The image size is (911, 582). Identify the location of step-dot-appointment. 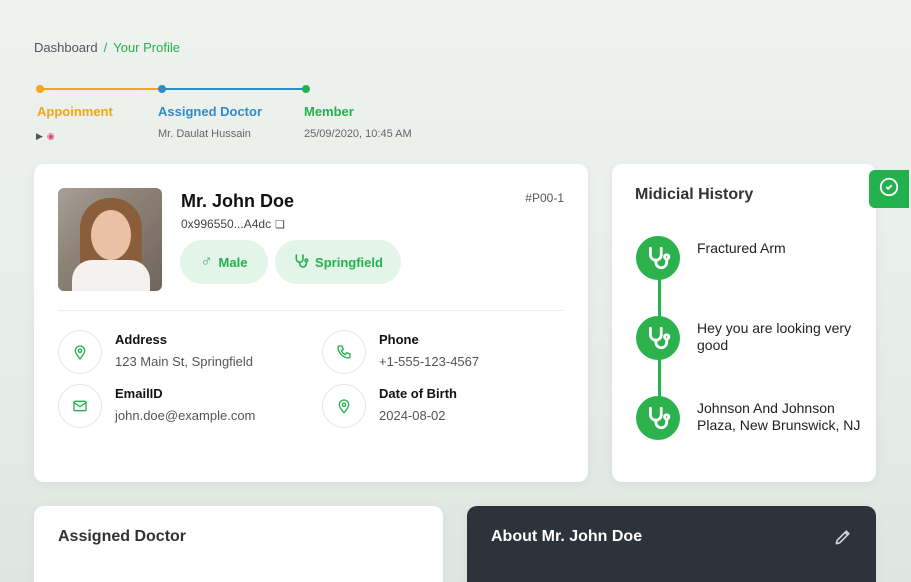
(40, 89).